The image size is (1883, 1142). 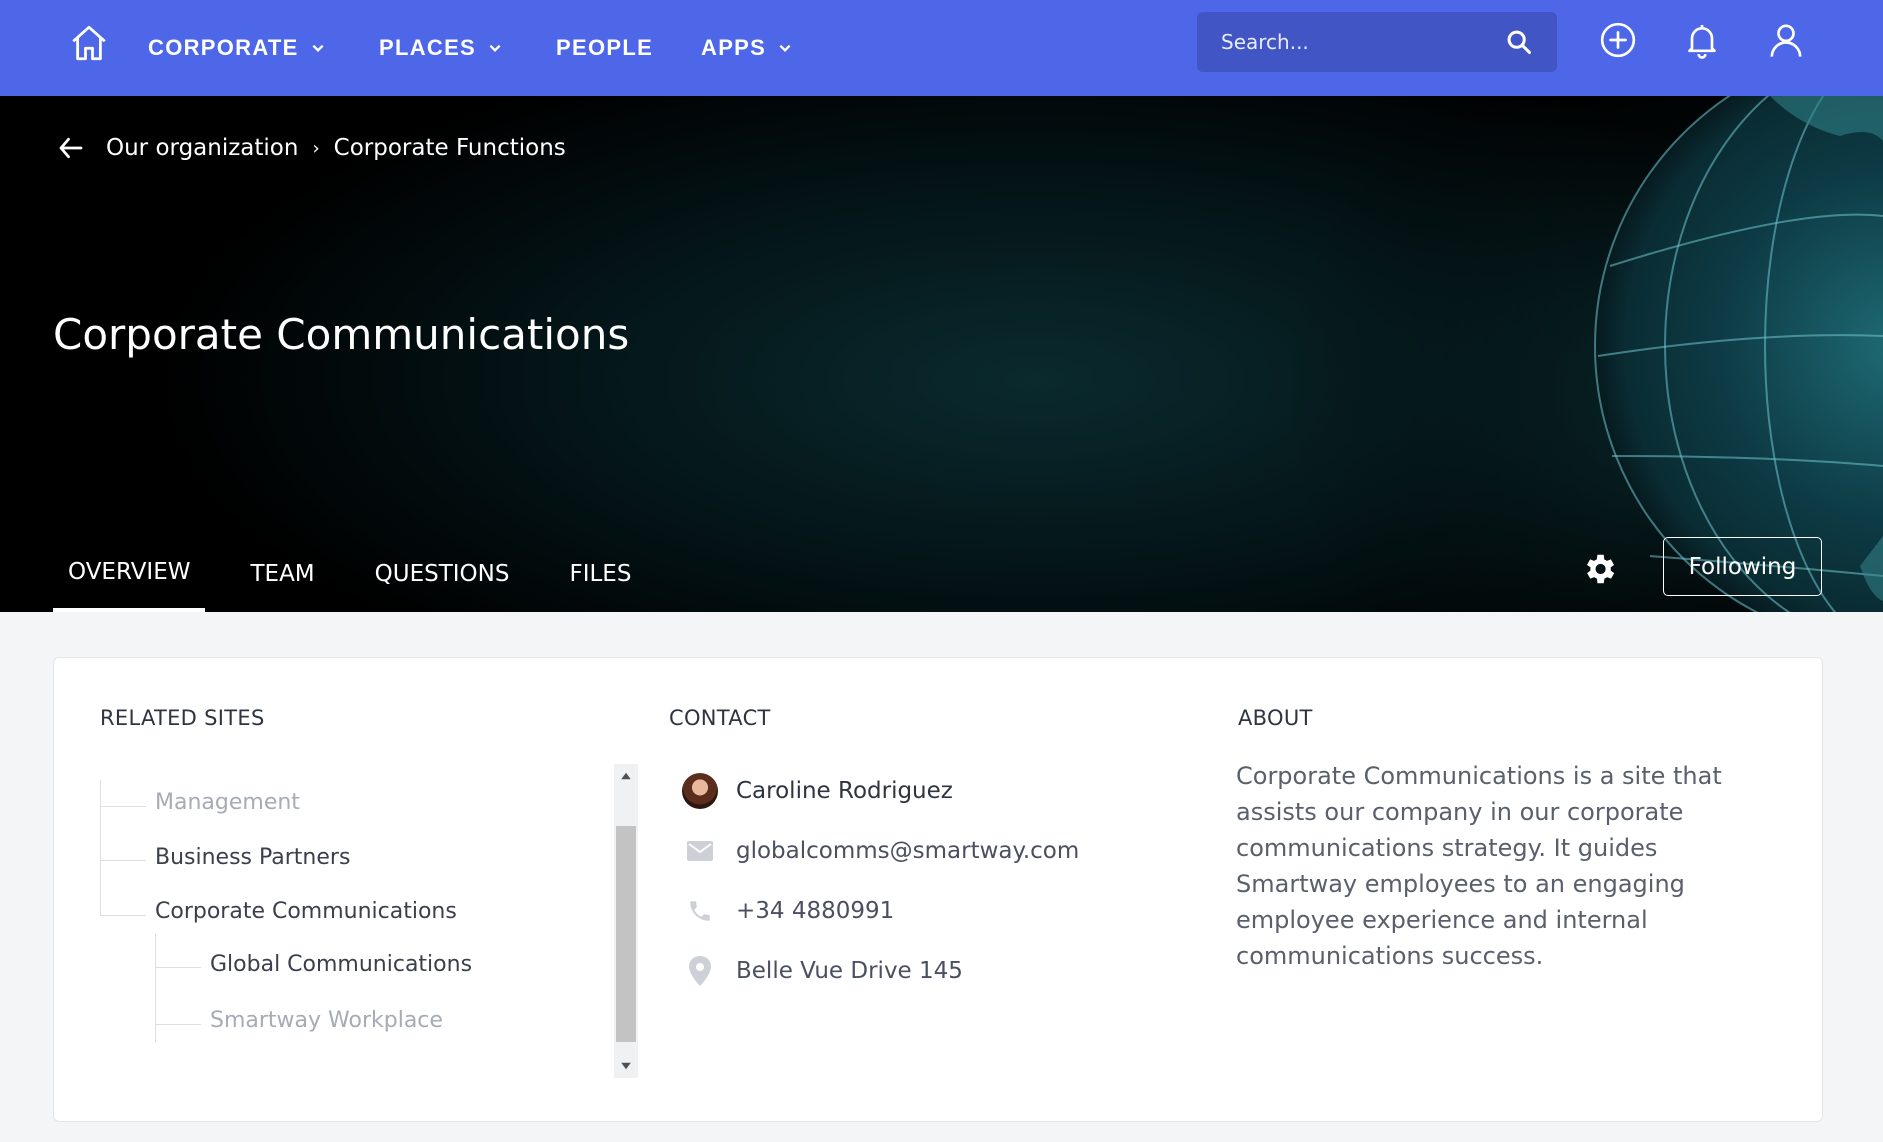 I want to click on contact-phone-text: +34 4880991, so click(x=815, y=911).